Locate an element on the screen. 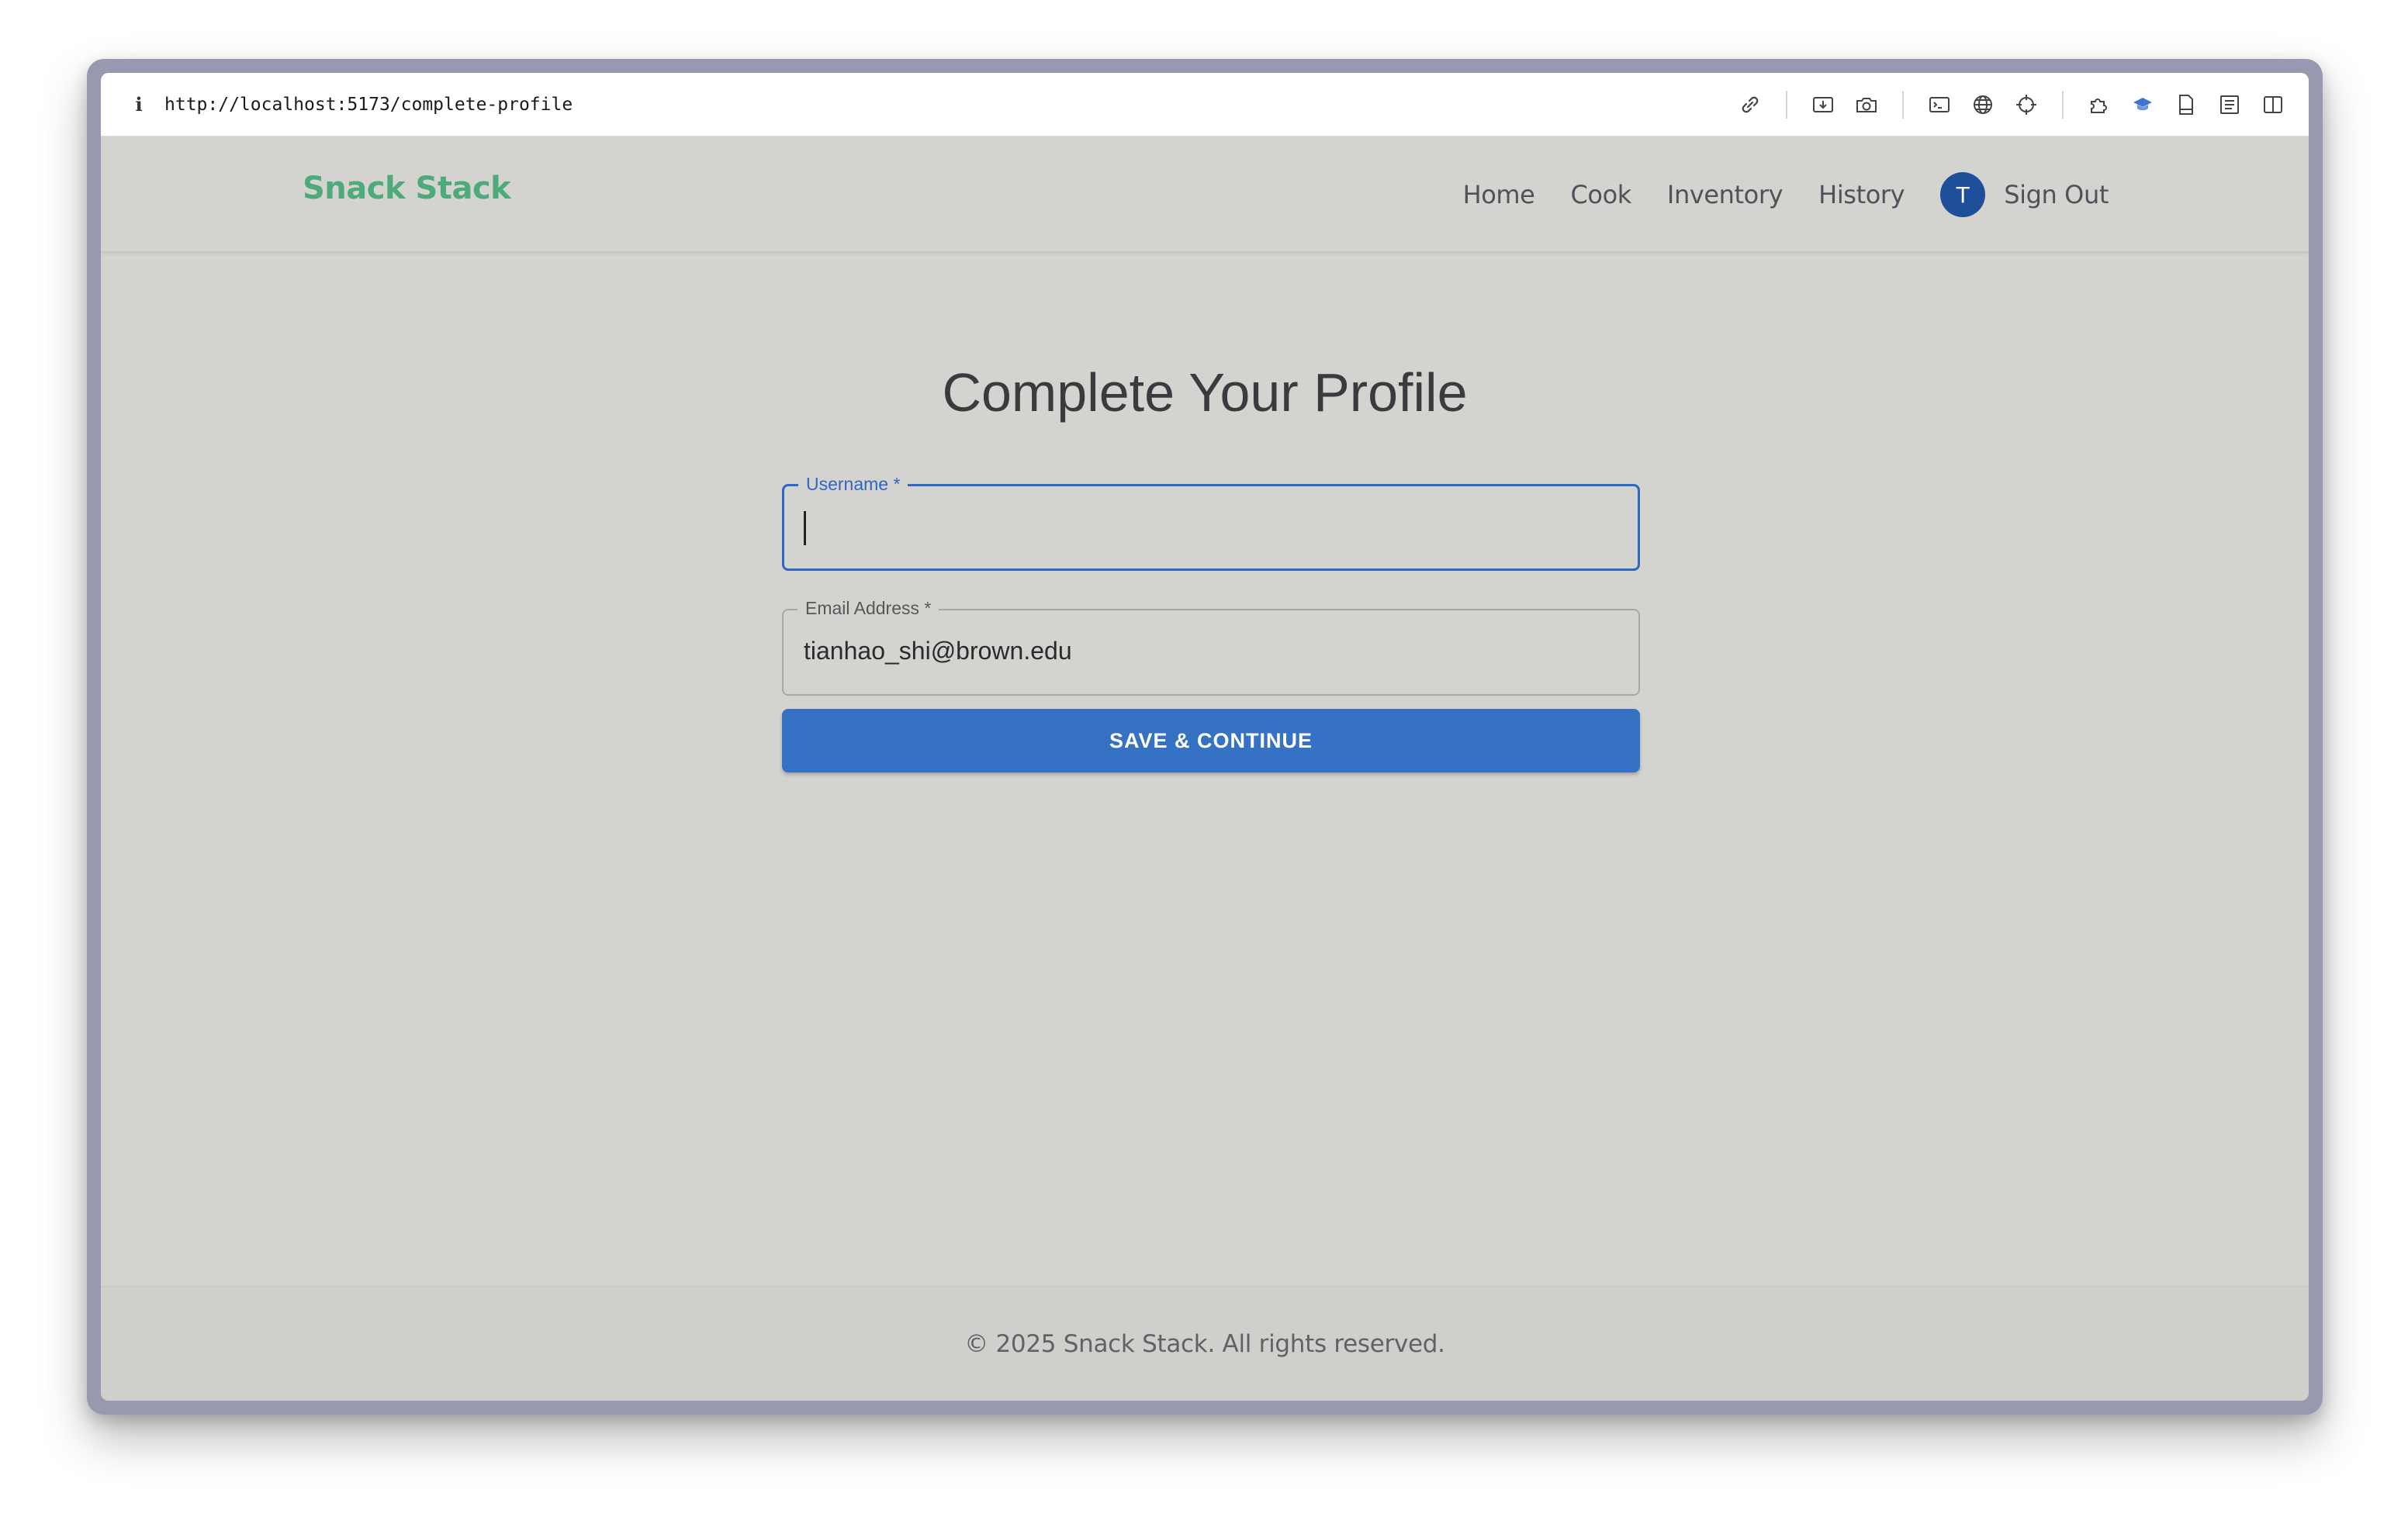 Image resolution: width=2408 pixels, height=1531 pixels. crosshair-icon is located at coordinates (2026, 105).